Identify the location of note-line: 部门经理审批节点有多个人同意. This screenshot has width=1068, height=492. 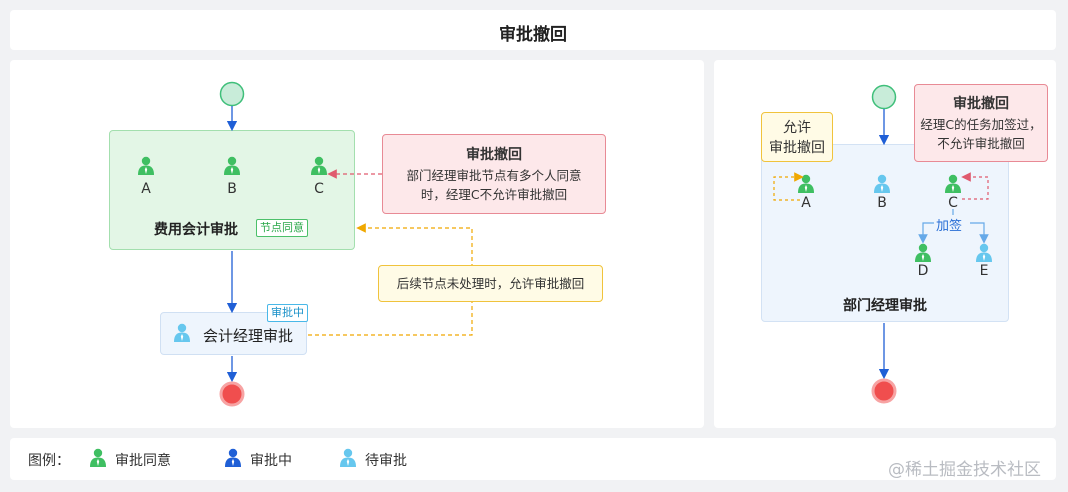
(494, 175).